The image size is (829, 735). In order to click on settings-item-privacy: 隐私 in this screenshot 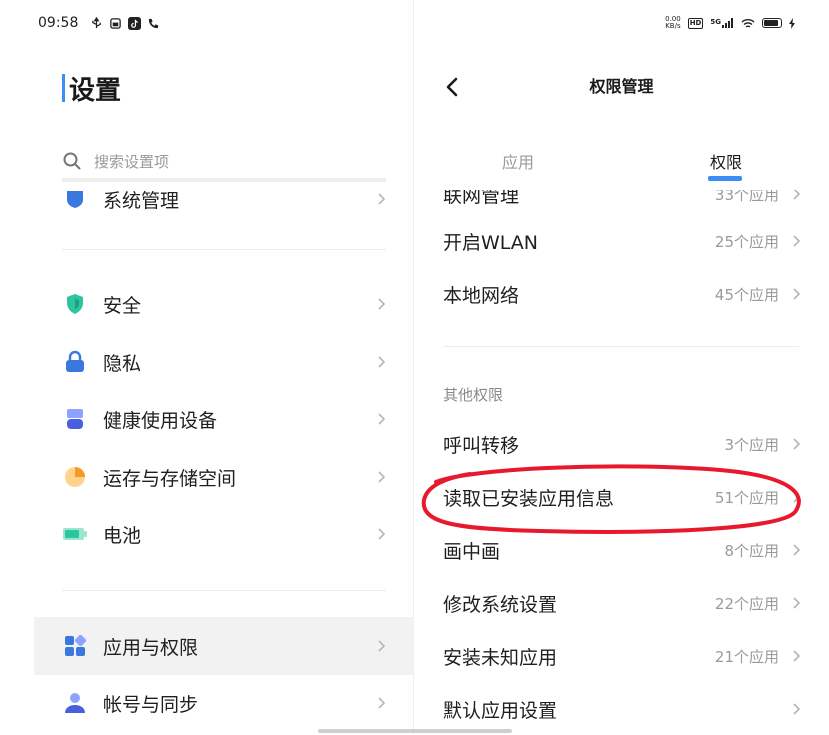, I will do `click(225, 362)`.